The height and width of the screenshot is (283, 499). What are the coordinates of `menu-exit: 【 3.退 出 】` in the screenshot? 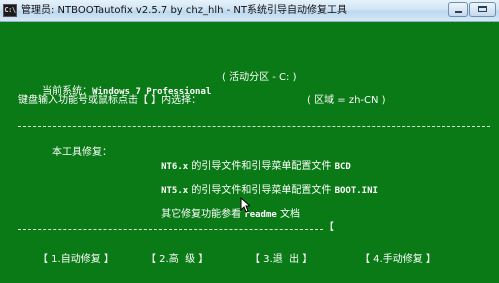 It's located at (281, 260).